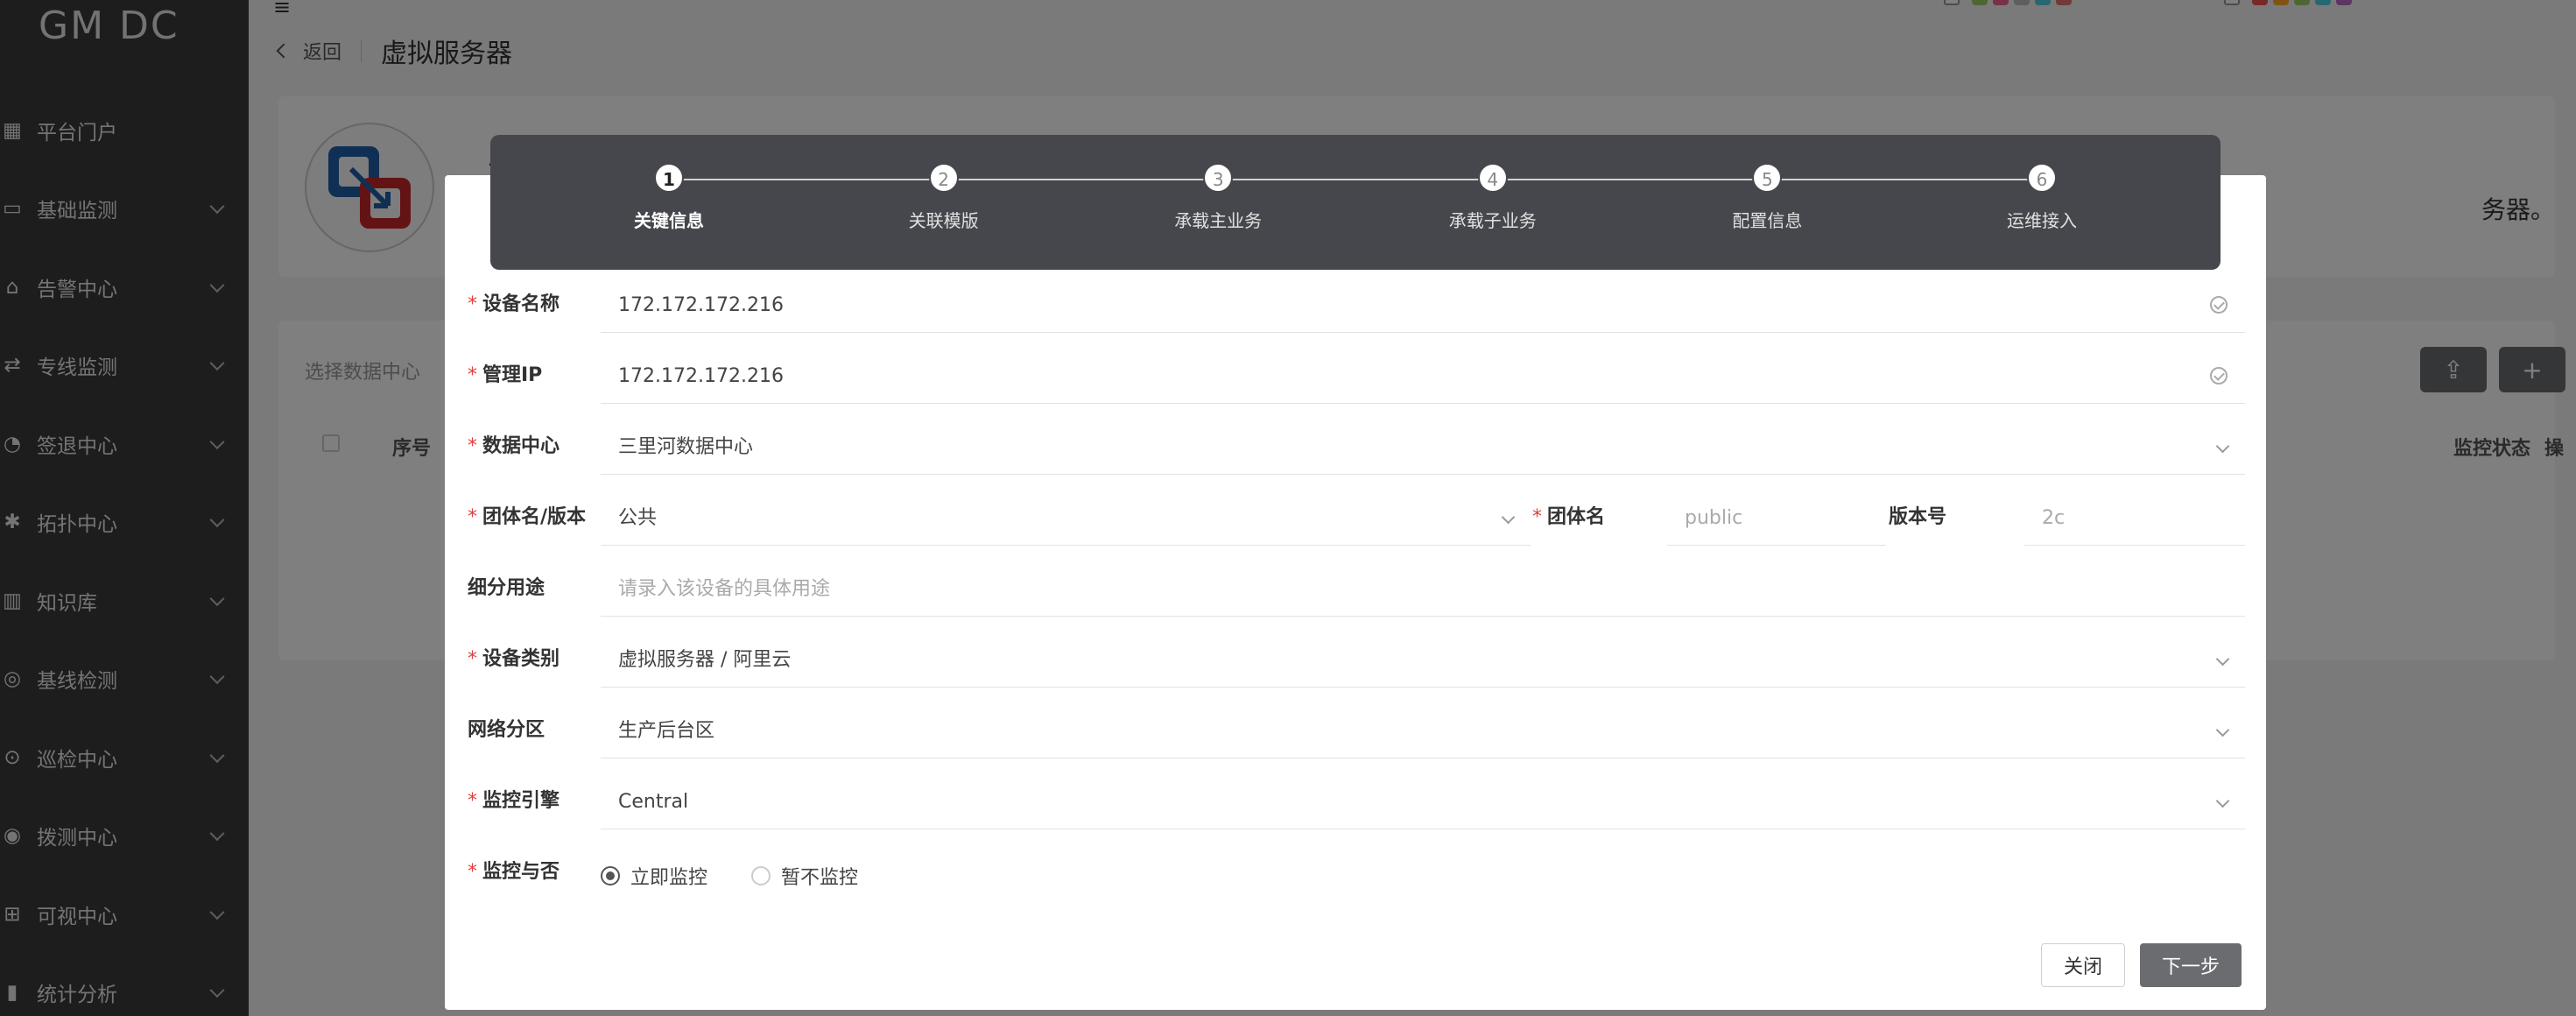 This screenshot has height=1016, width=2576. I want to click on monitor-later-radio: 暂不监控, so click(804, 876).